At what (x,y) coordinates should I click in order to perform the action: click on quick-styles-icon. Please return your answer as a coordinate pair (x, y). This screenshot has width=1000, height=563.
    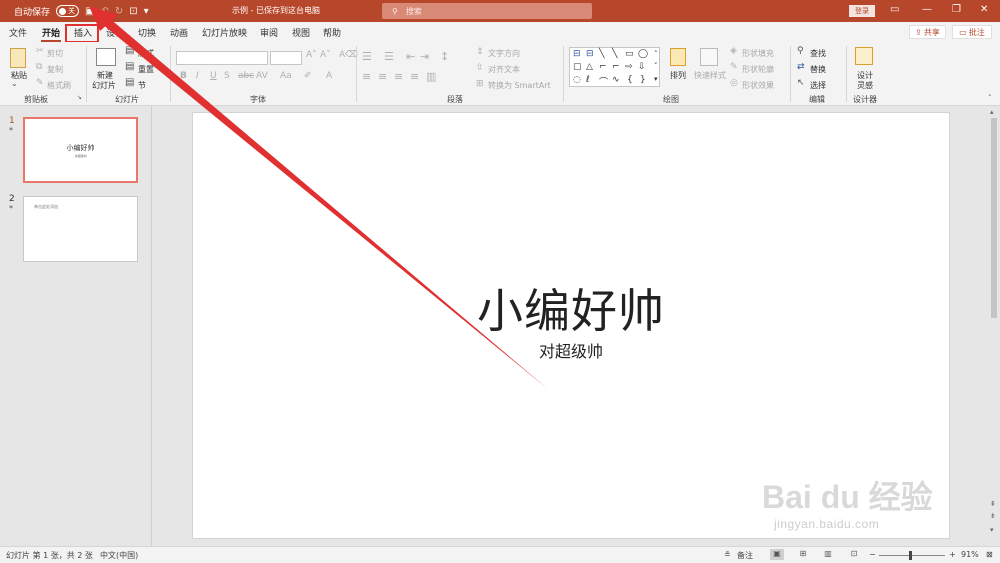
    Looking at the image, I should click on (709, 57).